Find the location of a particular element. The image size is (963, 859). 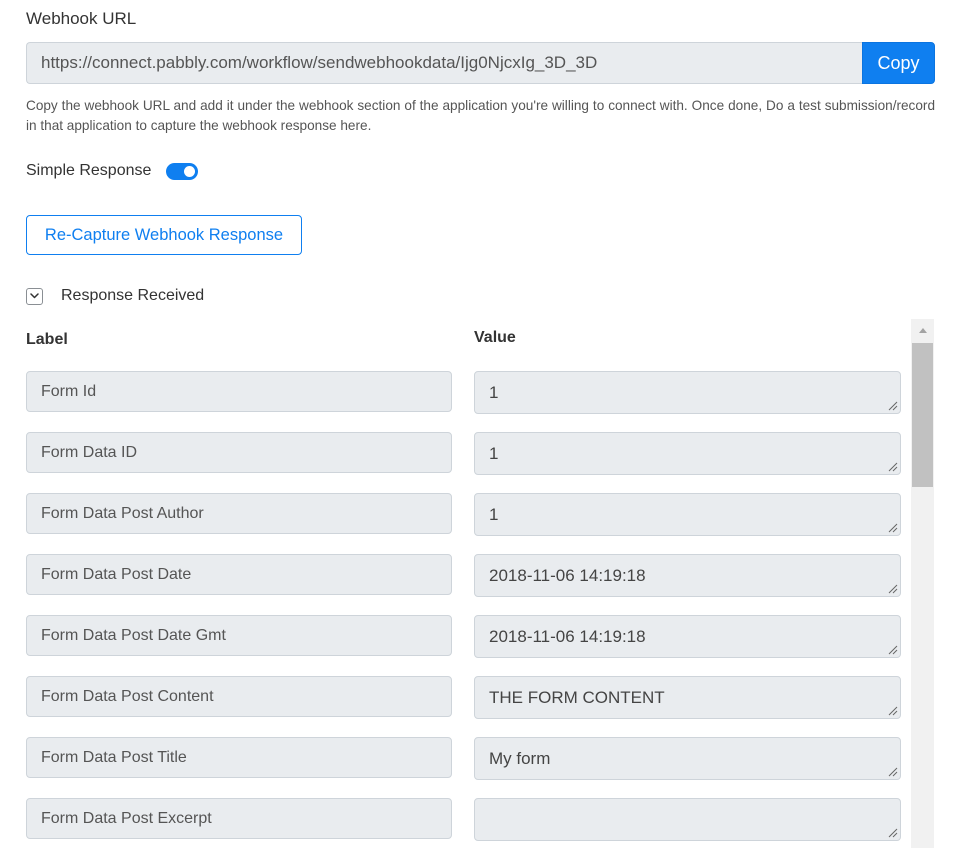

table-row: Form Data Post Date 2018-11-06 14:19:18 is located at coordinates (463, 584).